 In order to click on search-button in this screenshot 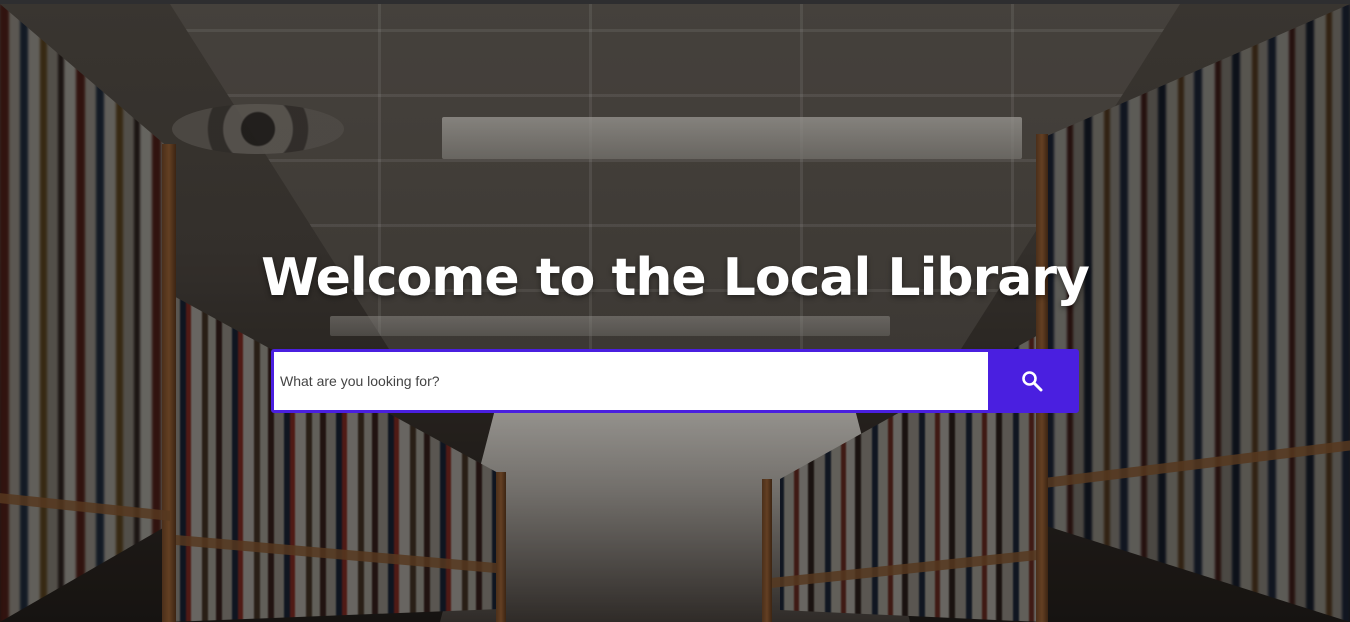, I will do `click(1032, 381)`.